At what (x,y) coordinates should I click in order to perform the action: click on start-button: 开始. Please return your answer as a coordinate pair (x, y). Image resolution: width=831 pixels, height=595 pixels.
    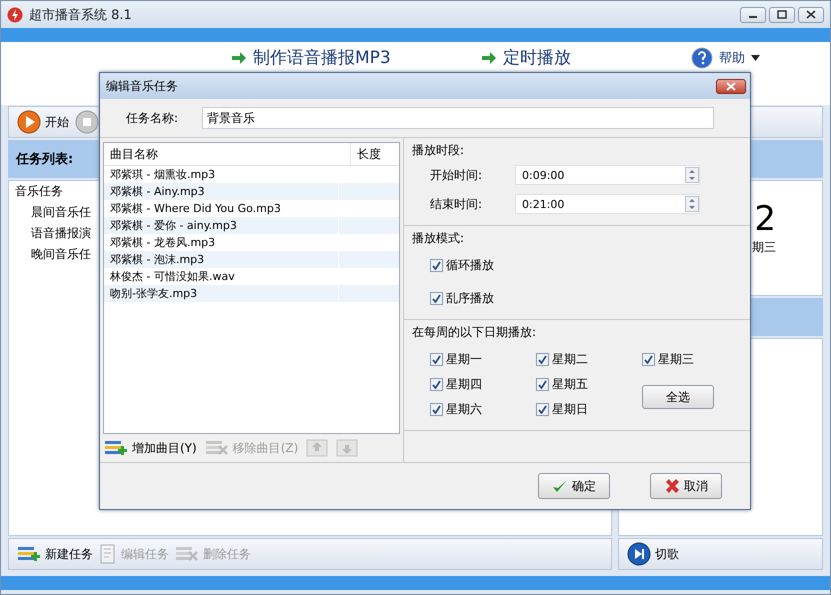
    Looking at the image, I should click on (43, 122).